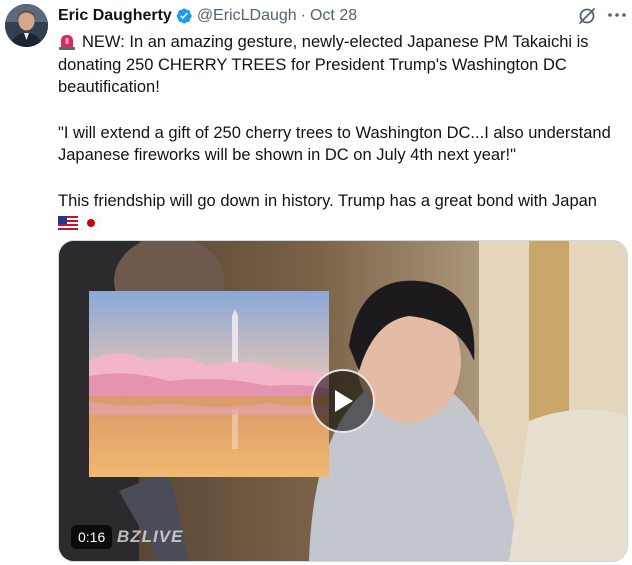  Describe the element at coordinates (333, 16) in the screenshot. I see `tweet-date: Oct 28` at that location.